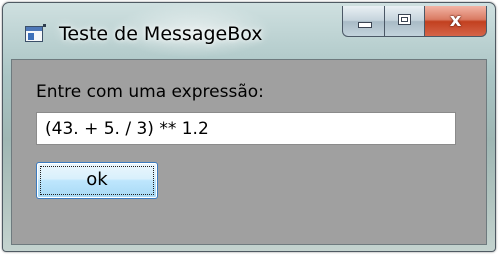 The image size is (500, 255). I want to click on maximize-icon, so click(404, 19).